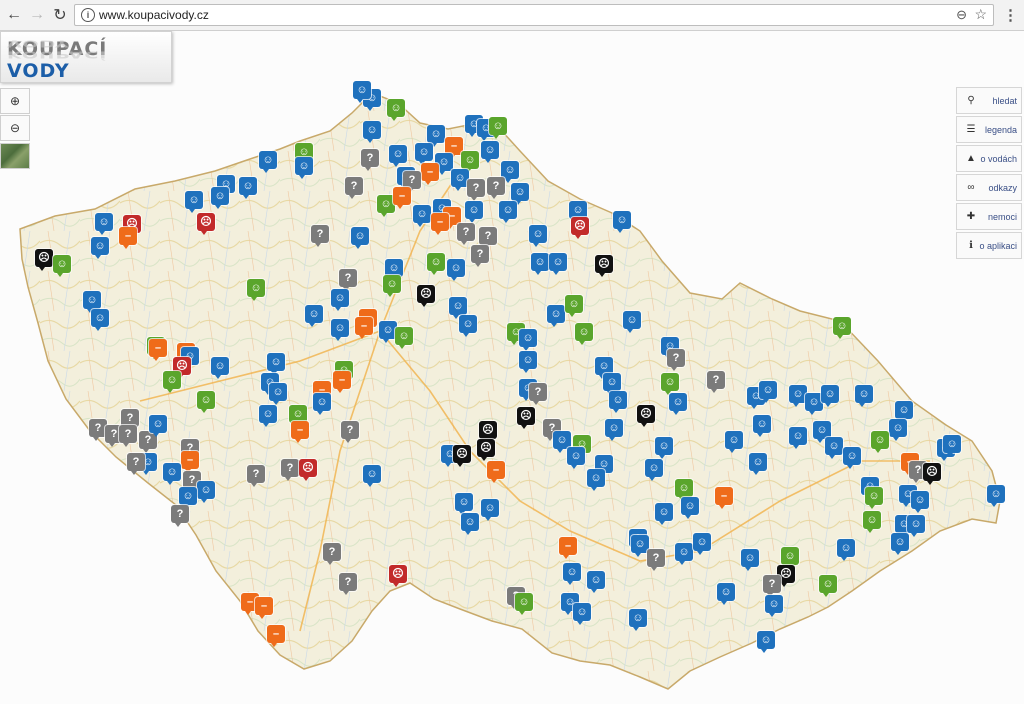 The width and height of the screenshot is (1024, 704). Describe the element at coordinates (15, 156) in the screenshot. I see `satellite-layer-button` at that location.